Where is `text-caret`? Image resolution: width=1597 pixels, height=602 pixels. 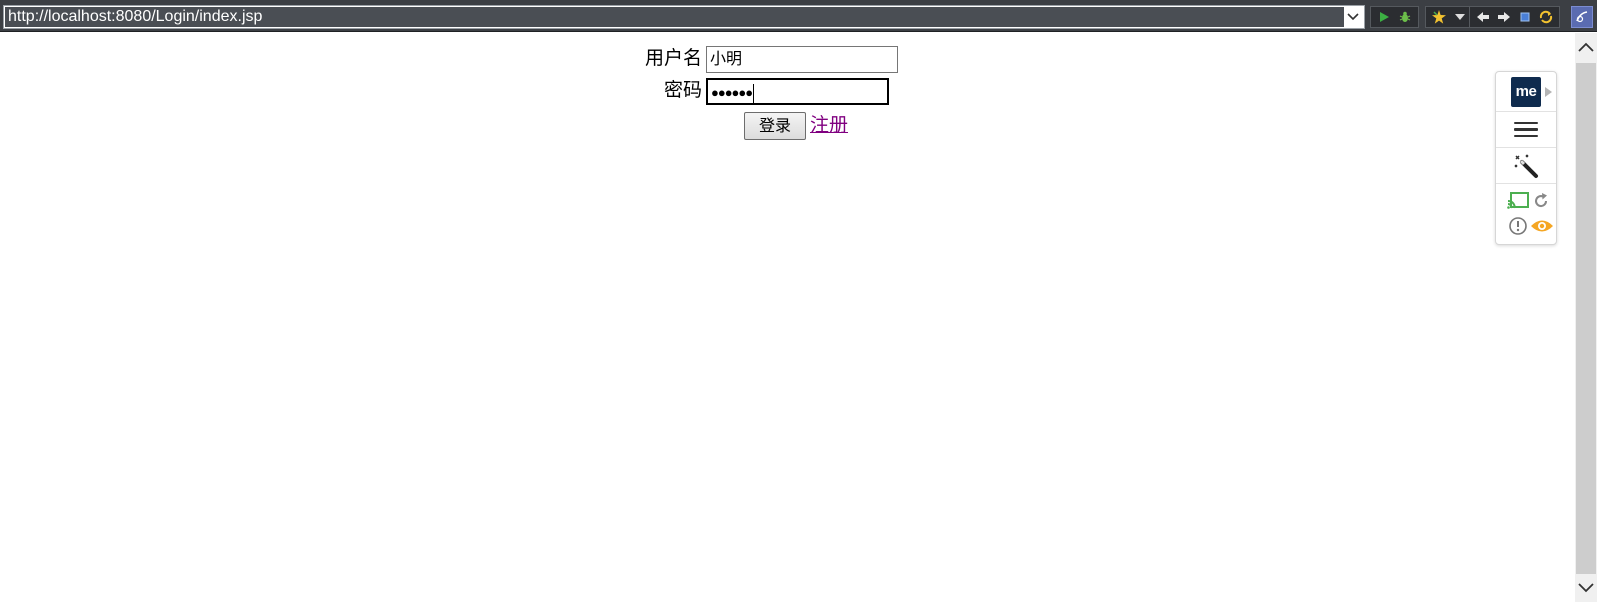 text-caret is located at coordinates (754, 93).